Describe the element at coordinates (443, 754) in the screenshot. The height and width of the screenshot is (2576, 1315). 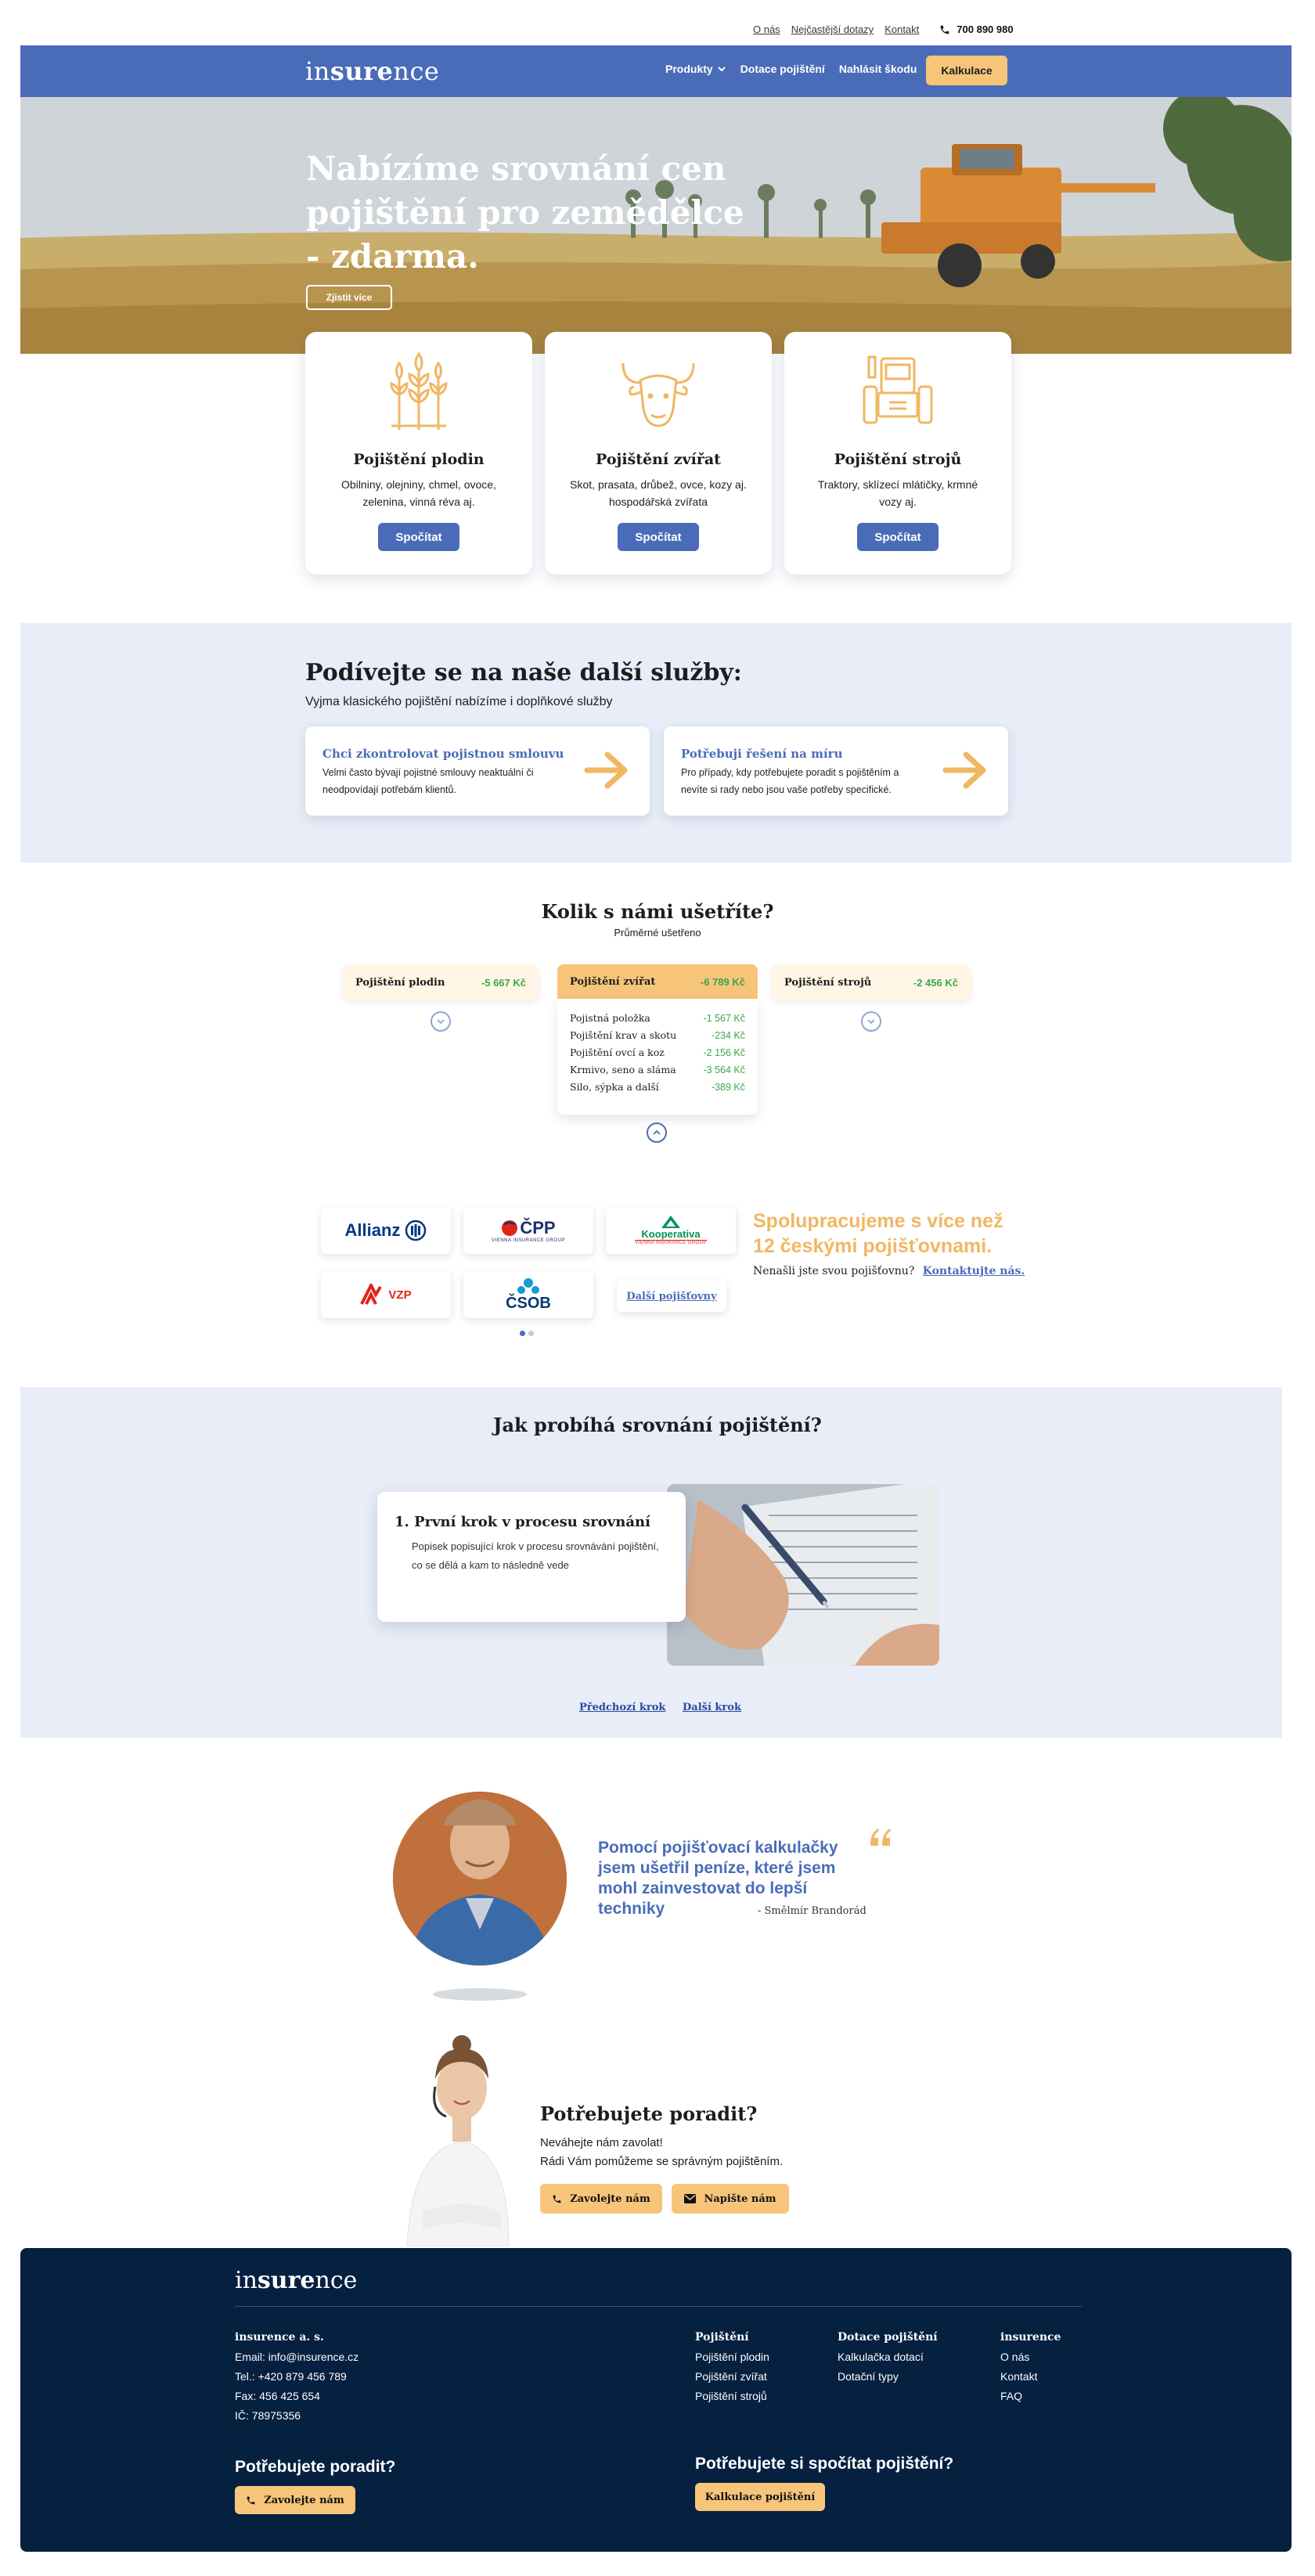
I see `service-title: Chci zkontrolovat pojistnou smlouvu` at that location.